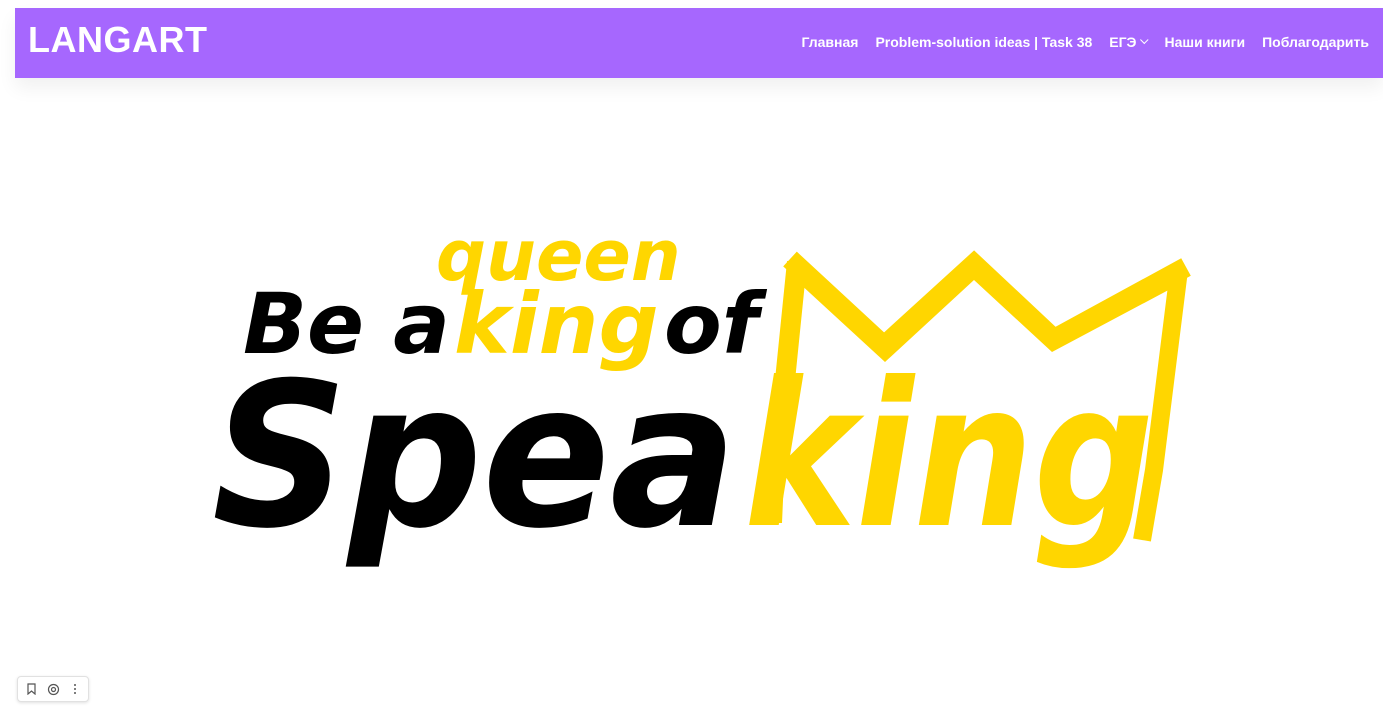 The image size is (1383, 715). I want to click on floating-toolbar, so click(53, 689).